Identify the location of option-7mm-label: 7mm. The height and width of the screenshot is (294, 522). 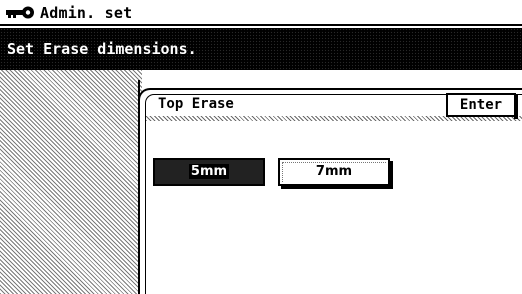
(334, 171).